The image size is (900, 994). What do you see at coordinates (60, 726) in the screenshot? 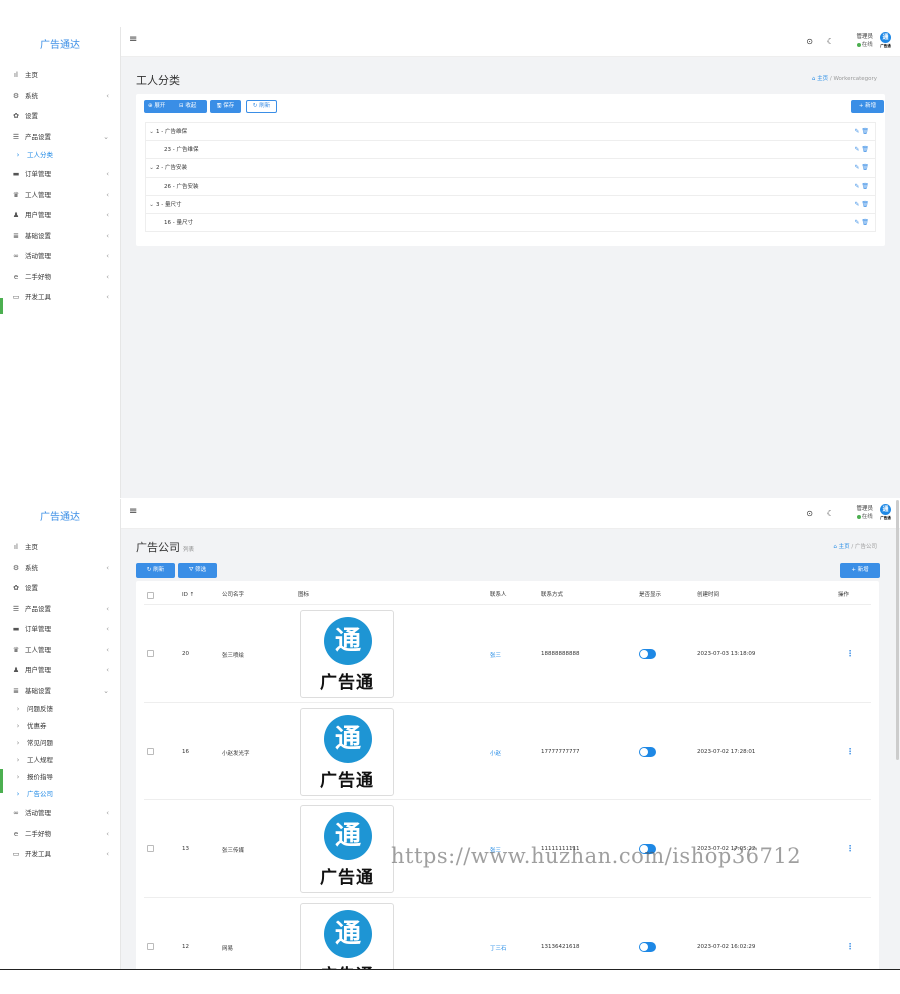
I see `submenu-item-1: › 优惠券` at bounding box center [60, 726].